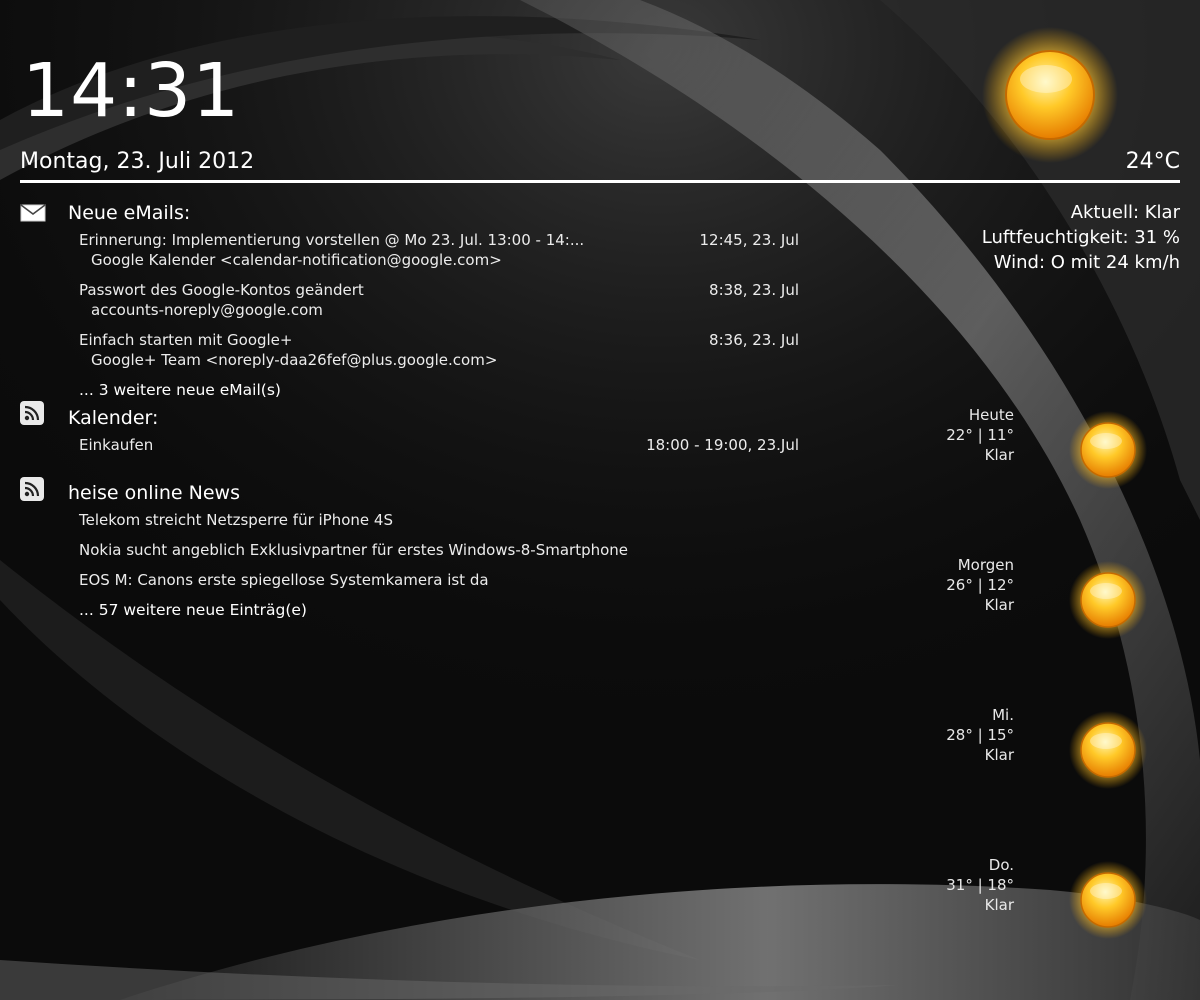  I want to click on forecast-day-name: Morgen, so click(985, 565).